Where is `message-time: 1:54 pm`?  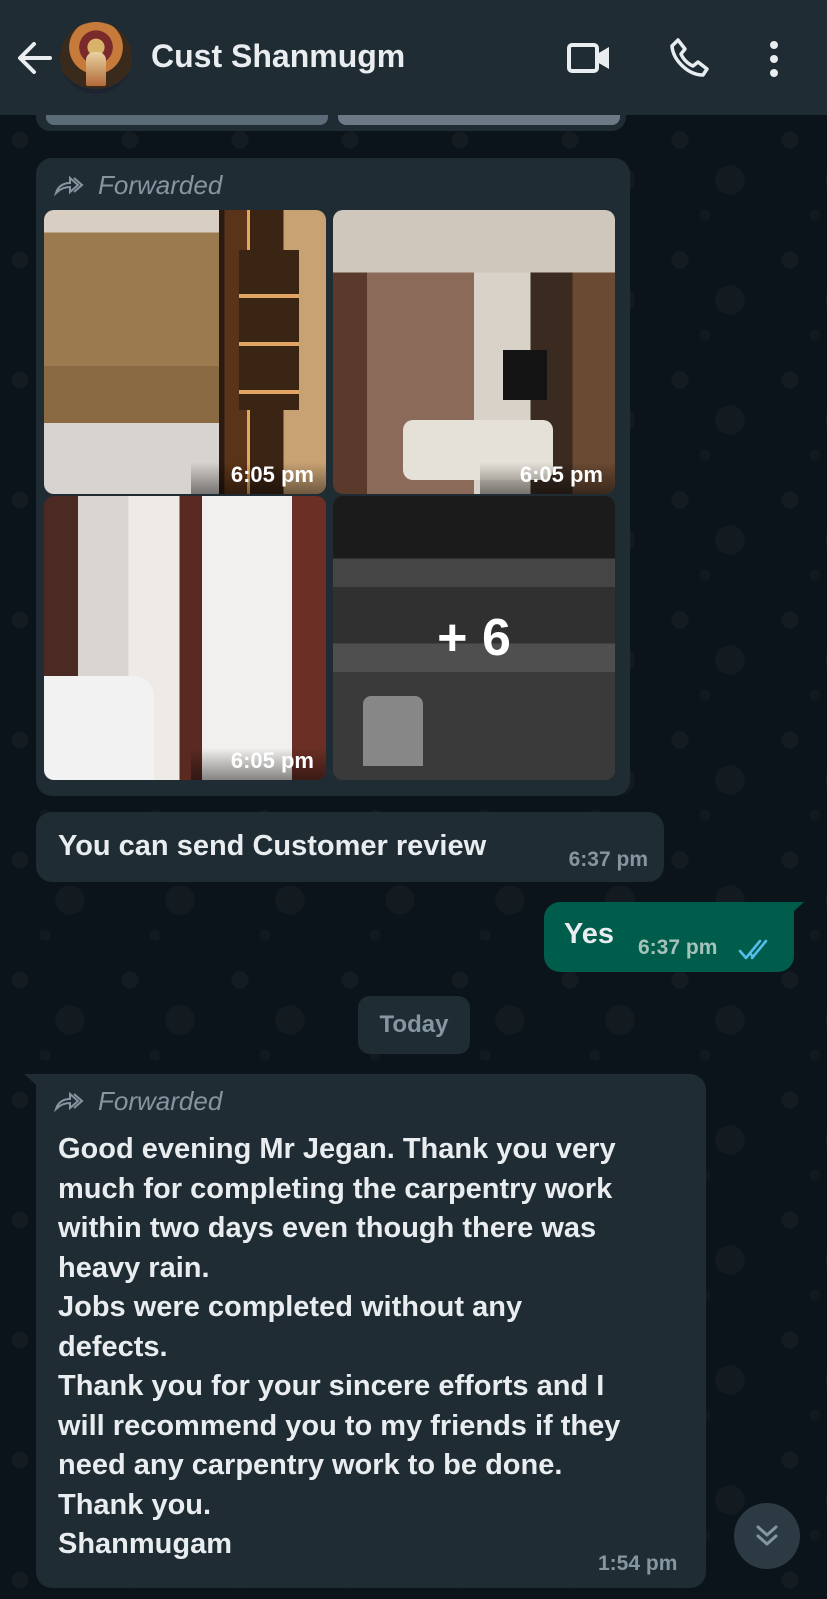 message-time: 1:54 pm is located at coordinates (638, 1563).